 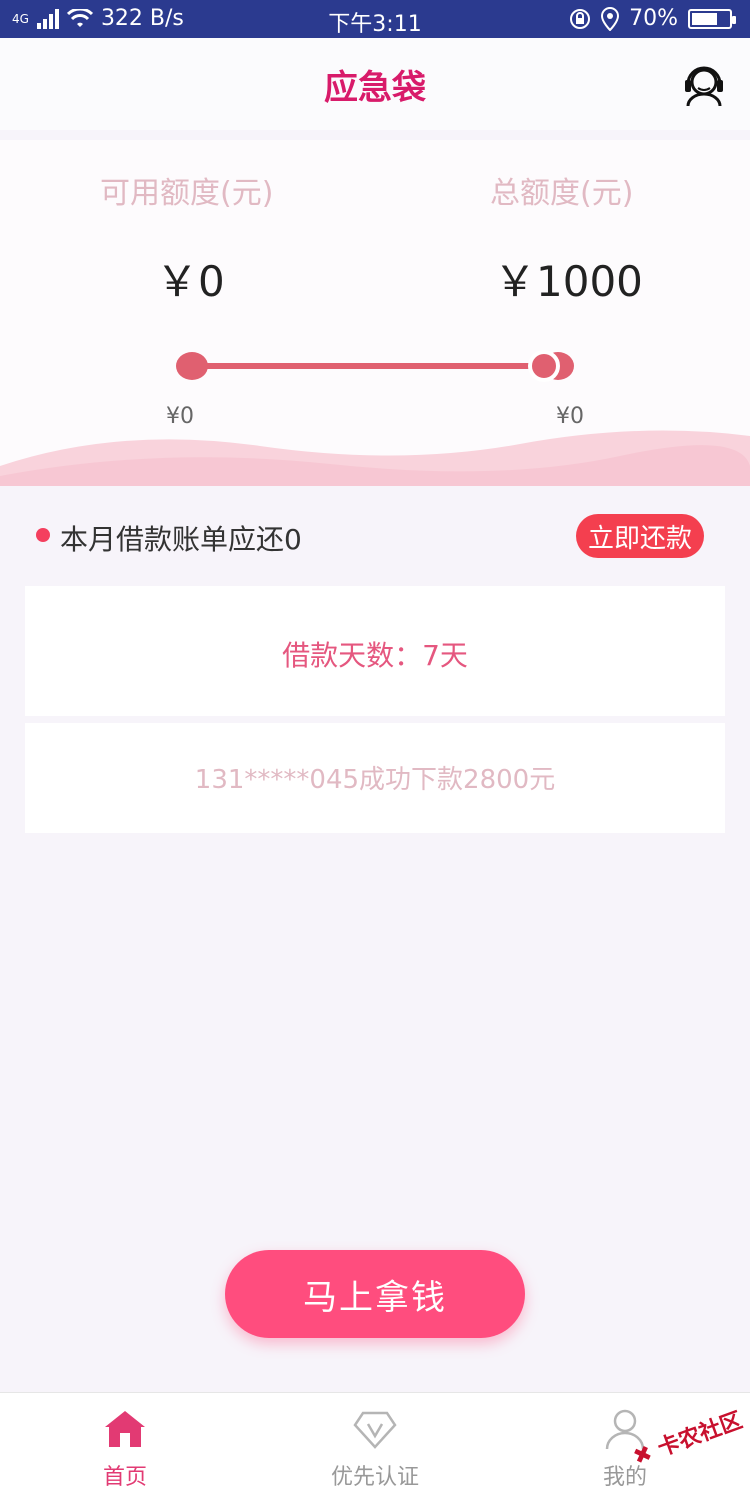 What do you see at coordinates (704, 18) in the screenshot?
I see `battery-level` at bounding box center [704, 18].